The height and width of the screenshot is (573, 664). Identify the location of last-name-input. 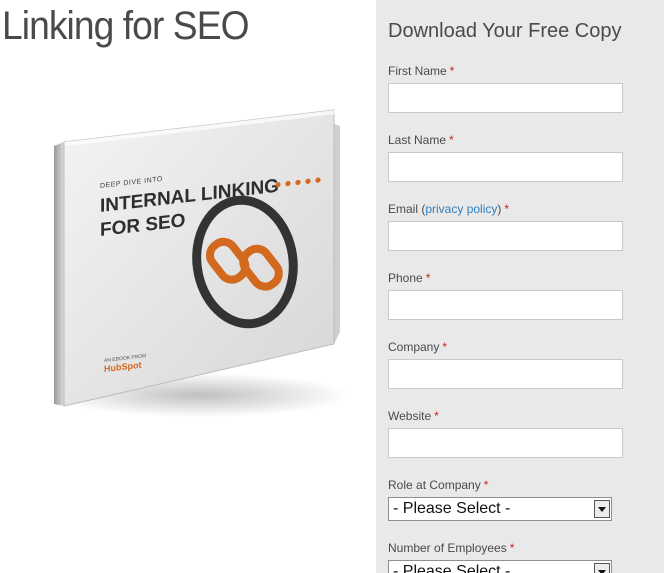
(505, 167).